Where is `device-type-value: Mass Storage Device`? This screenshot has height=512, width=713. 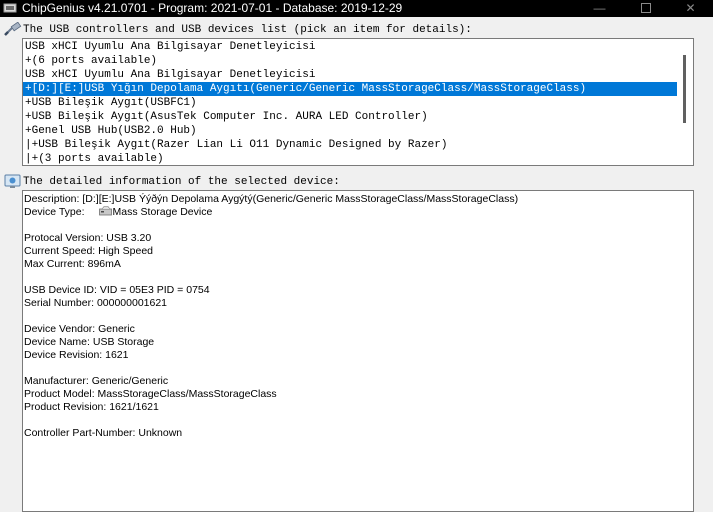 device-type-value: Mass Storage Device is located at coordinates (162, 212).